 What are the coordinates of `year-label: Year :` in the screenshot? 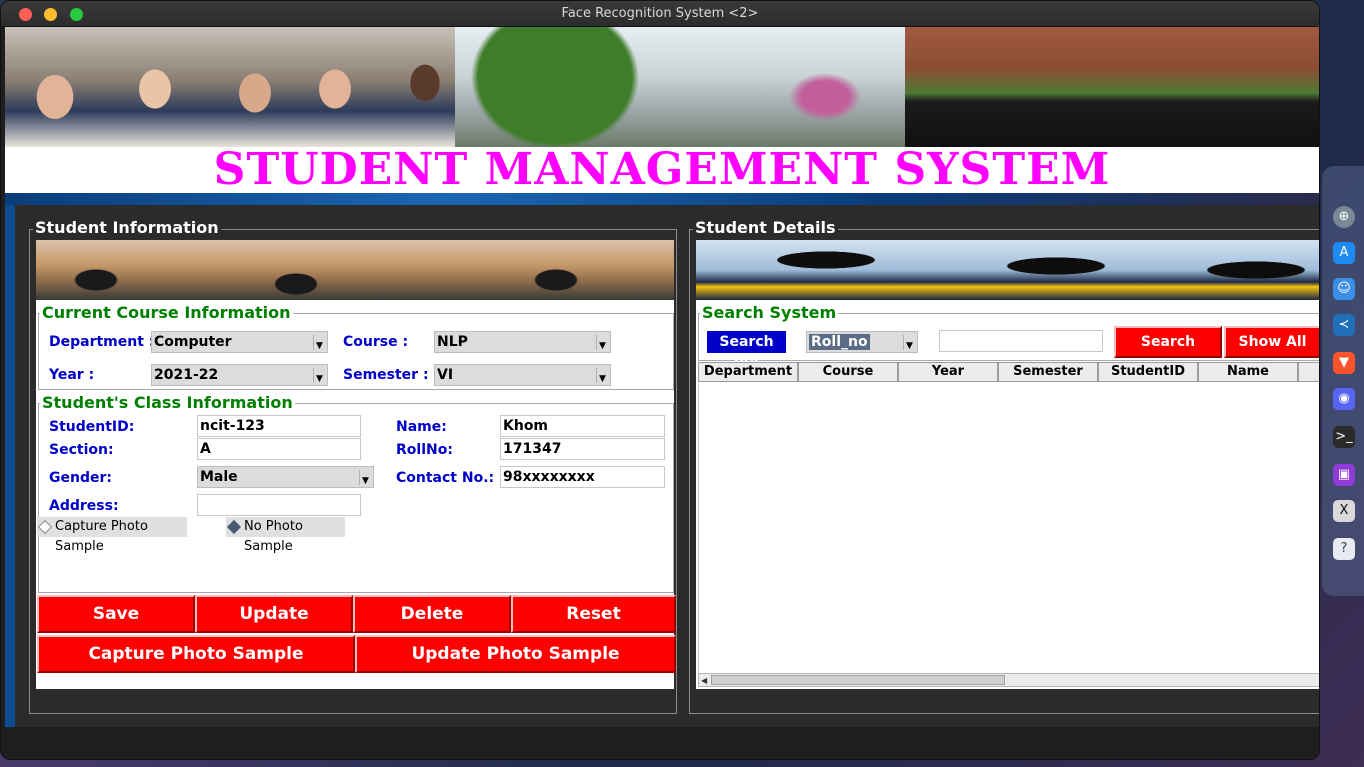 It's located at (72, 375).